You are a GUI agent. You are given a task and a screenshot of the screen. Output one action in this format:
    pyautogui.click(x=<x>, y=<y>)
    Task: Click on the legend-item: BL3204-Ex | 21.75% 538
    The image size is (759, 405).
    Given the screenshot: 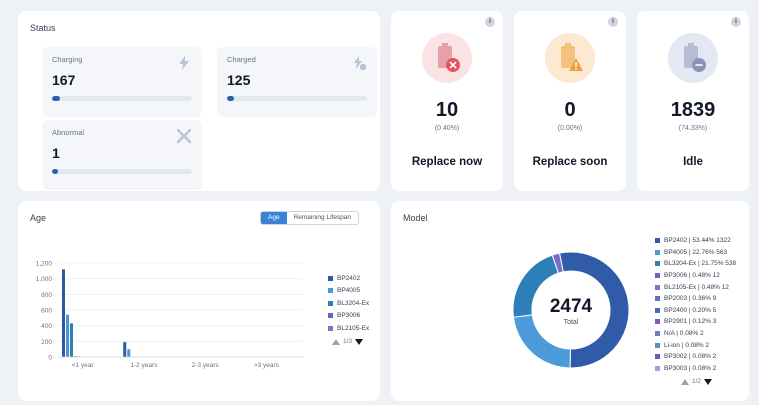 What is the action you would take?
    pyautogui.click(x=702, y=264)
    